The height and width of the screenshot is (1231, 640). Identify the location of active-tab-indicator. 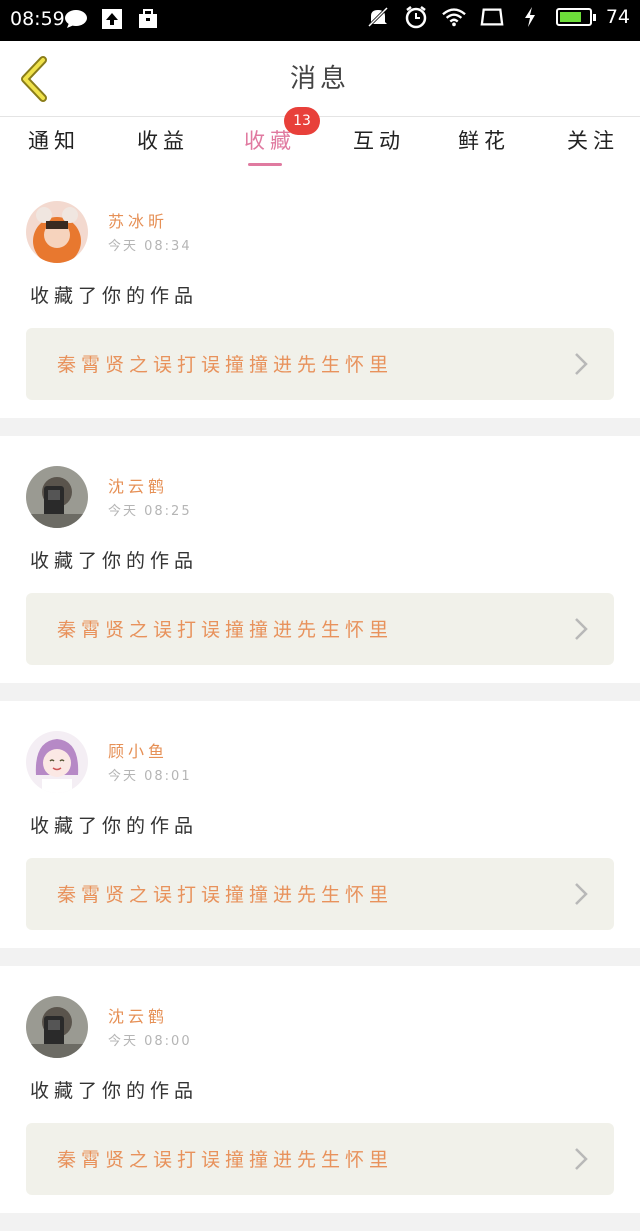
(265, 164).